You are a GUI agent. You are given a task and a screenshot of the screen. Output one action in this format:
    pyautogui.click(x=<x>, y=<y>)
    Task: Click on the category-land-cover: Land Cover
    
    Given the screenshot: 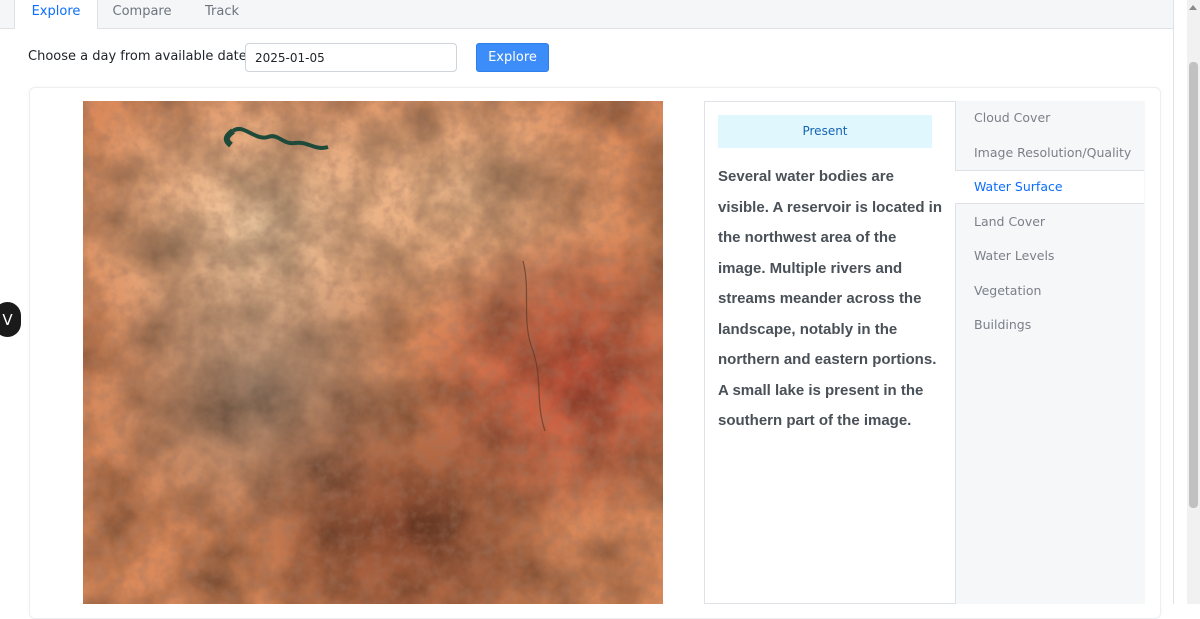 What is the action you would take?
    pyautogui.click(x=1049, y=222)
    